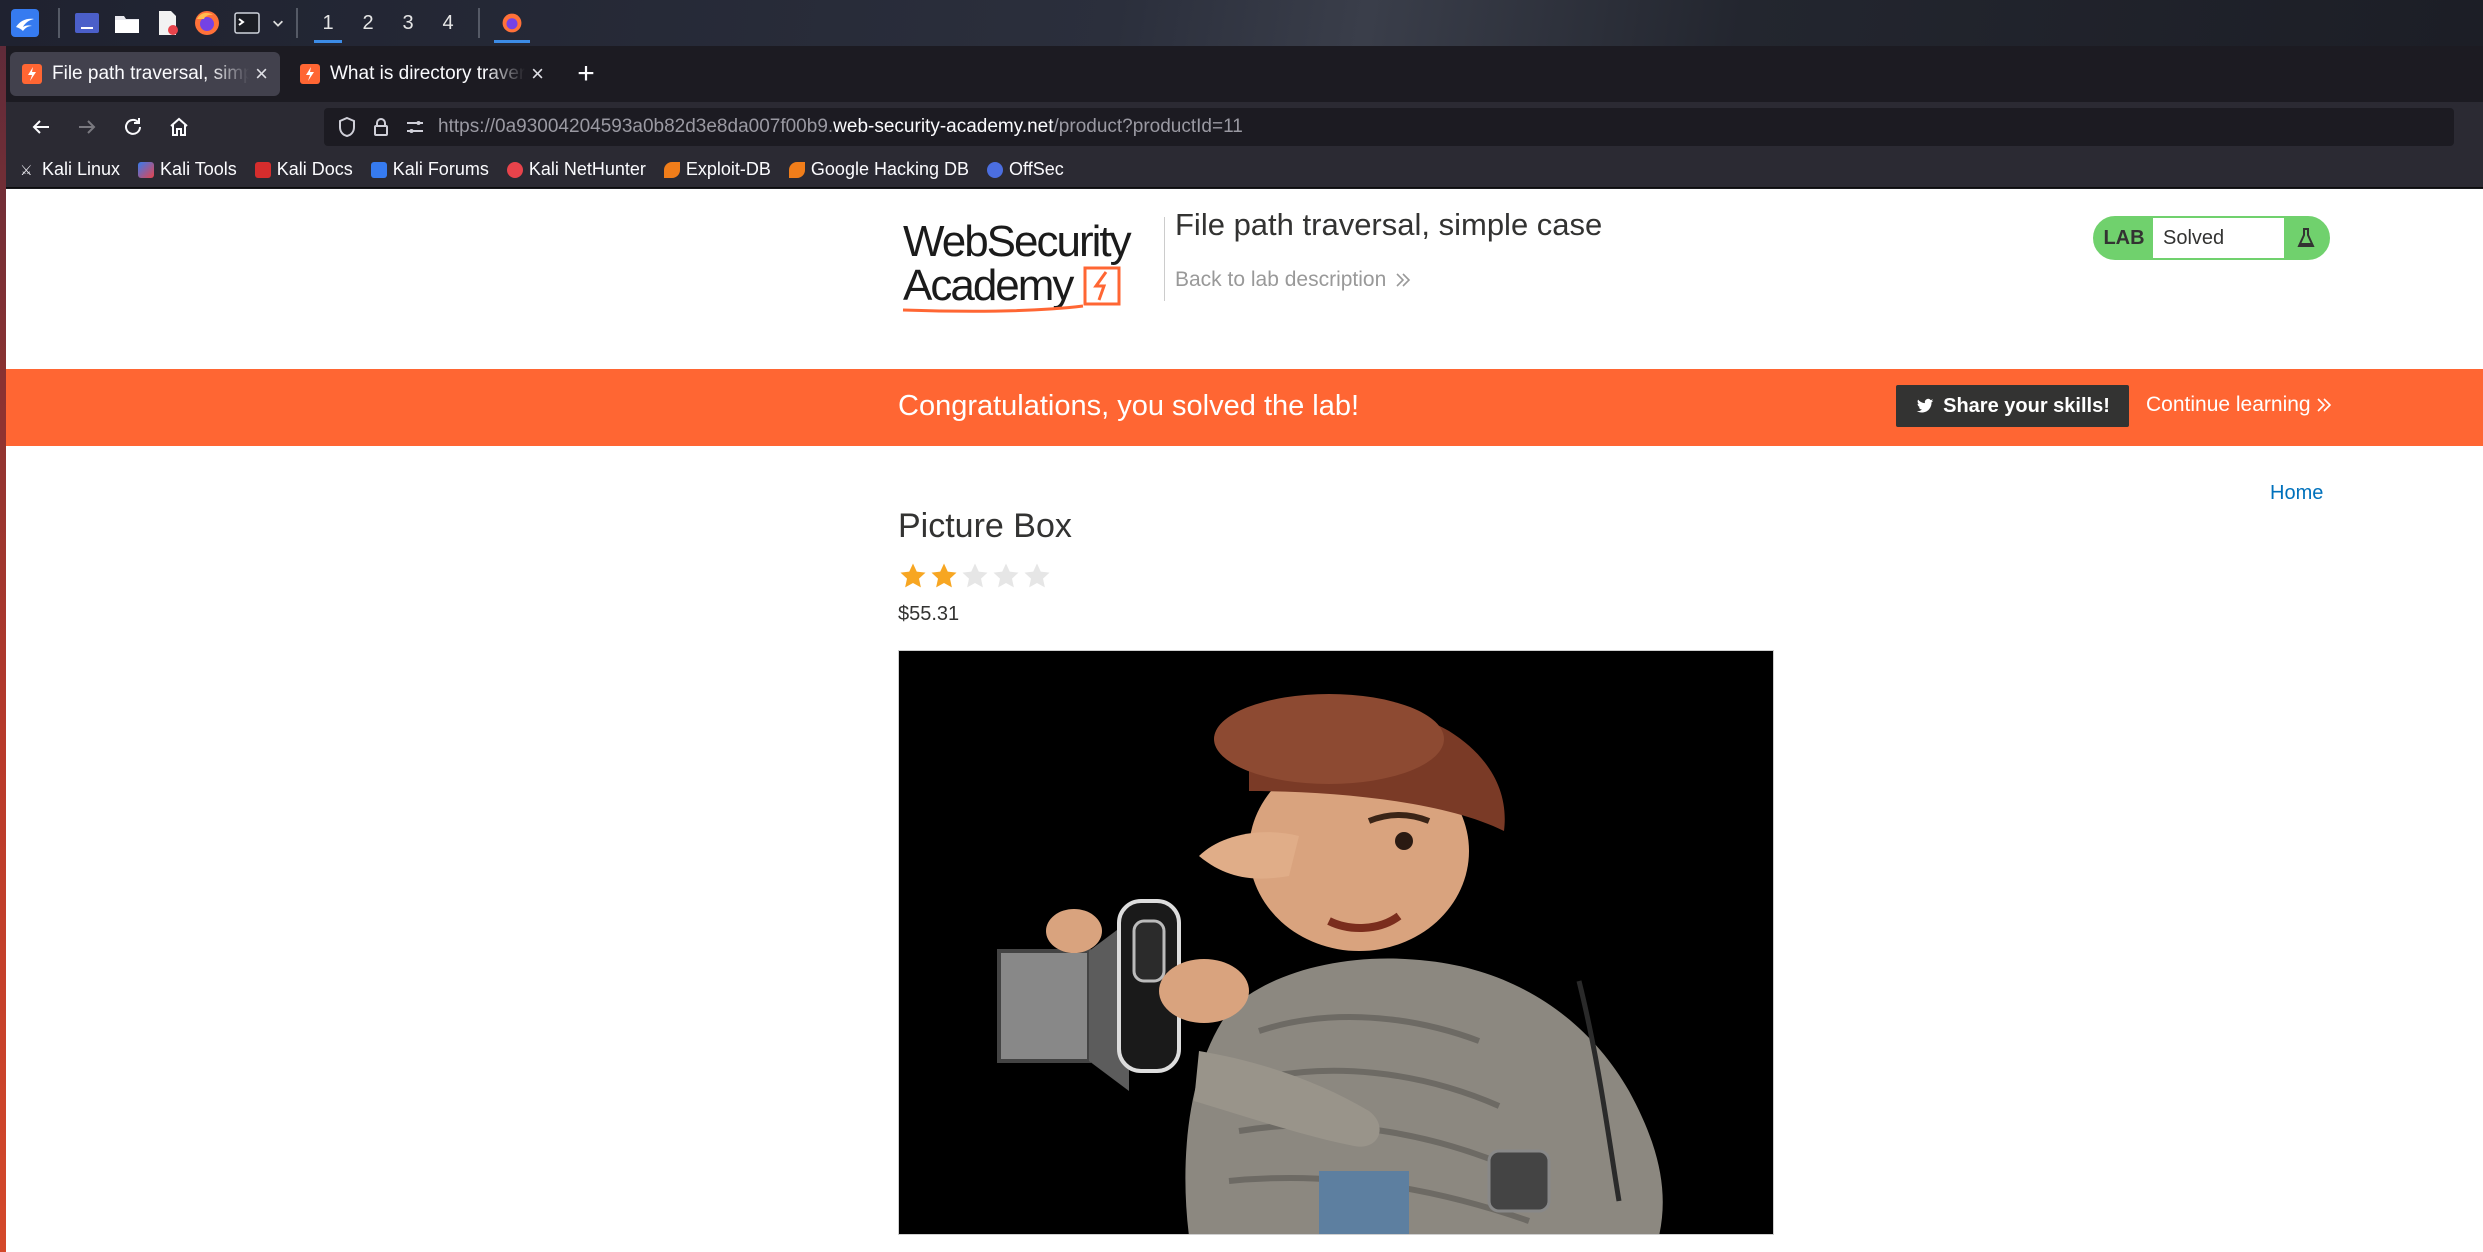 The image size is (2483, 1252). What do you see at coordinates (1925, 405) in the screenshot?
I see `twitter-icon` at bounding box center [1925, 405].